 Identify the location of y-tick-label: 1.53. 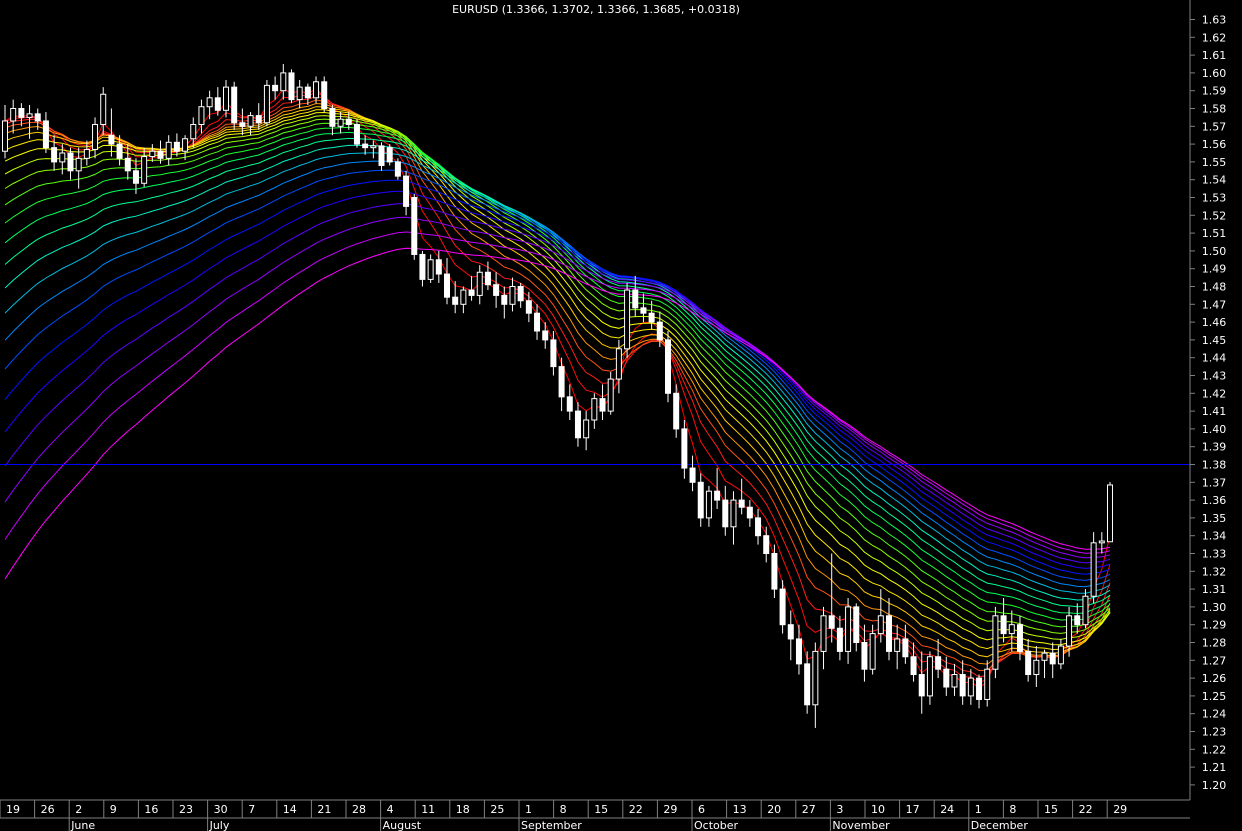
(1214, 198).